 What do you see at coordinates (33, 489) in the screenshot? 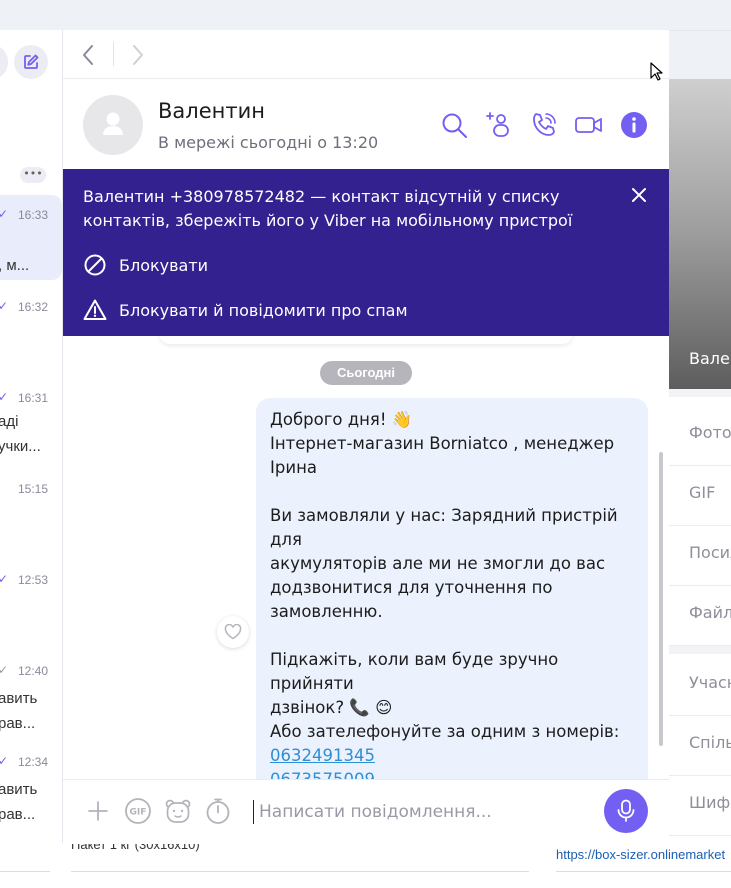
I see `list-item-time: 15:15` at bounding box center [33, 489].